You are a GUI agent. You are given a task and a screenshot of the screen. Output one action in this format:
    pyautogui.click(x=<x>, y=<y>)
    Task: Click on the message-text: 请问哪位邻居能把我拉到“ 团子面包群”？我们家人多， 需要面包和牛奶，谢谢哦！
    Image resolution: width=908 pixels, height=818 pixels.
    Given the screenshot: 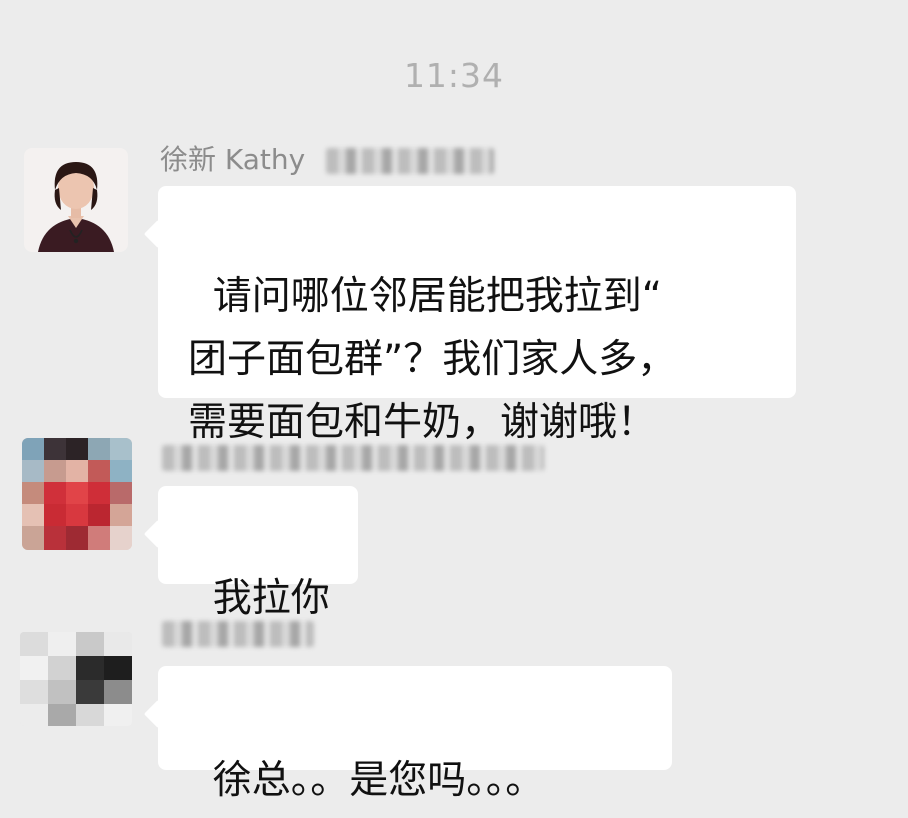 What is the action you would take?
    pyautogui.click(x=432, y=359)
    